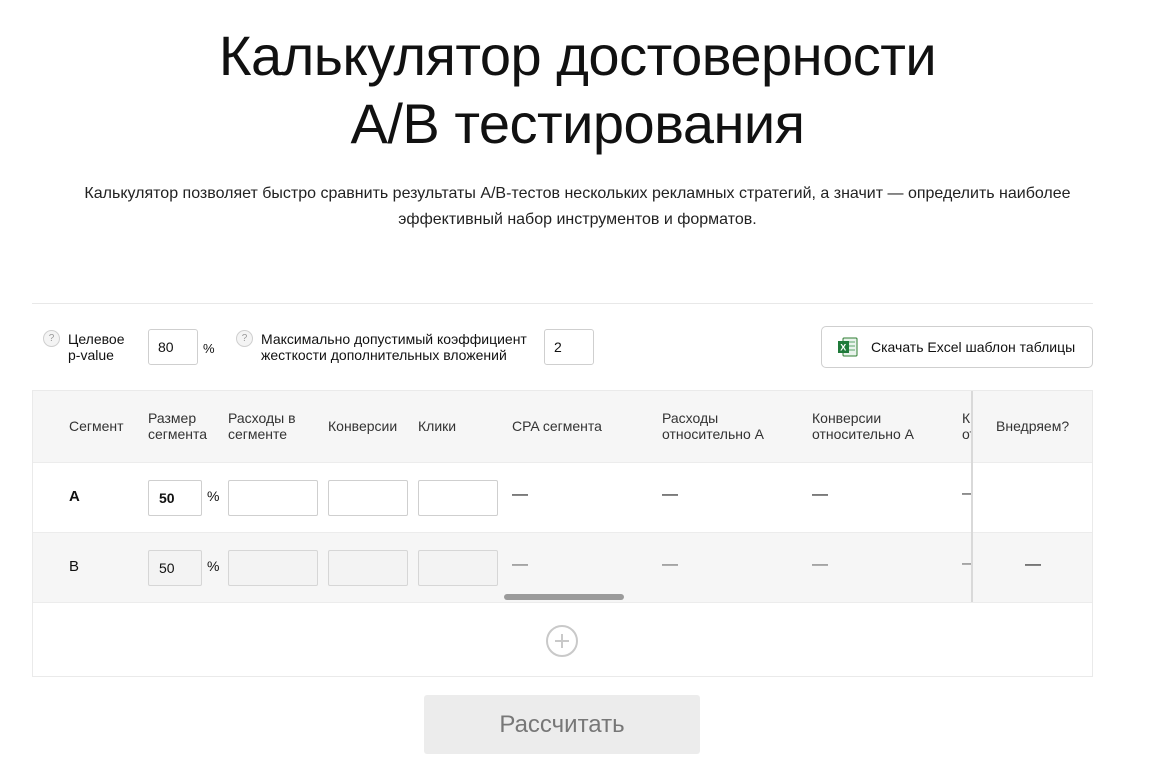 Image resolution: width=1173 pixels, height=771 pixels. Describe the element at coordinates (843, 348) in the screenshot. I see `excel-icon-letter: X` at that location.